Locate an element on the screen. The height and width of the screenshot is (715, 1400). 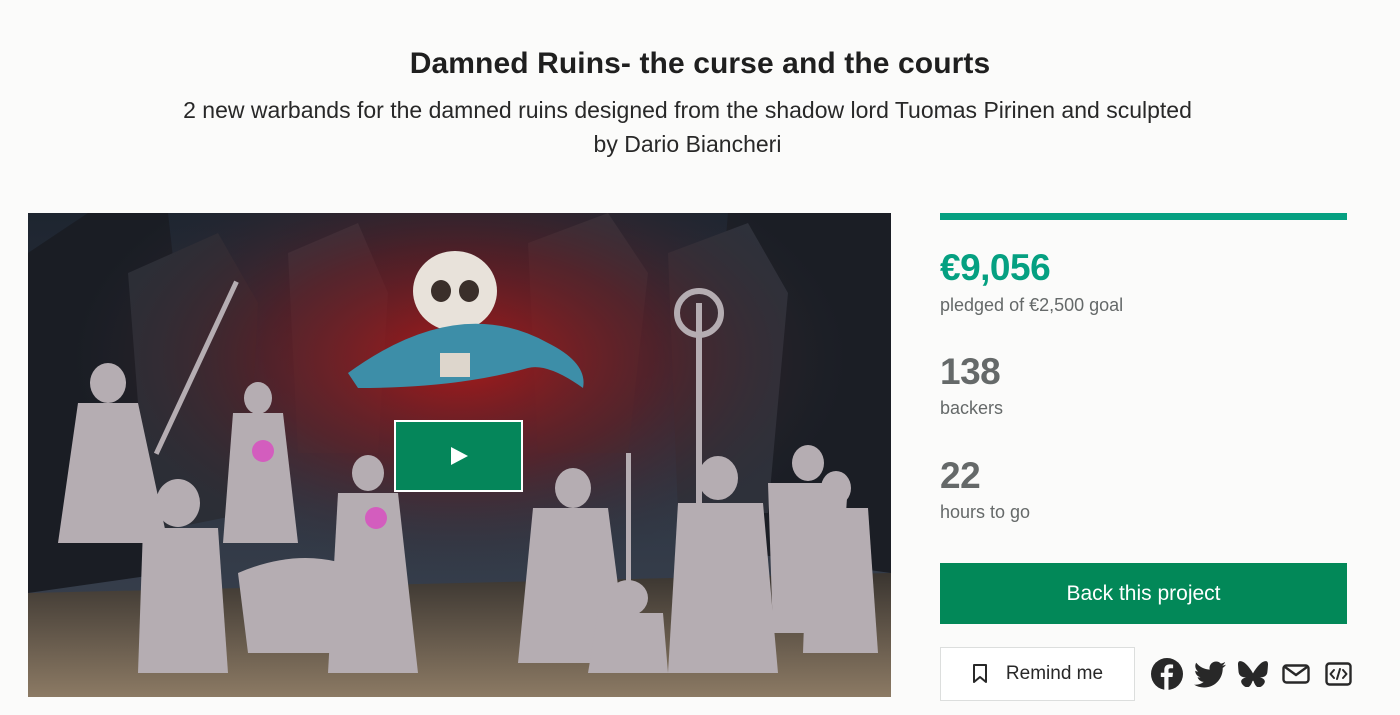
play-button is located at coordinates (458, 456).